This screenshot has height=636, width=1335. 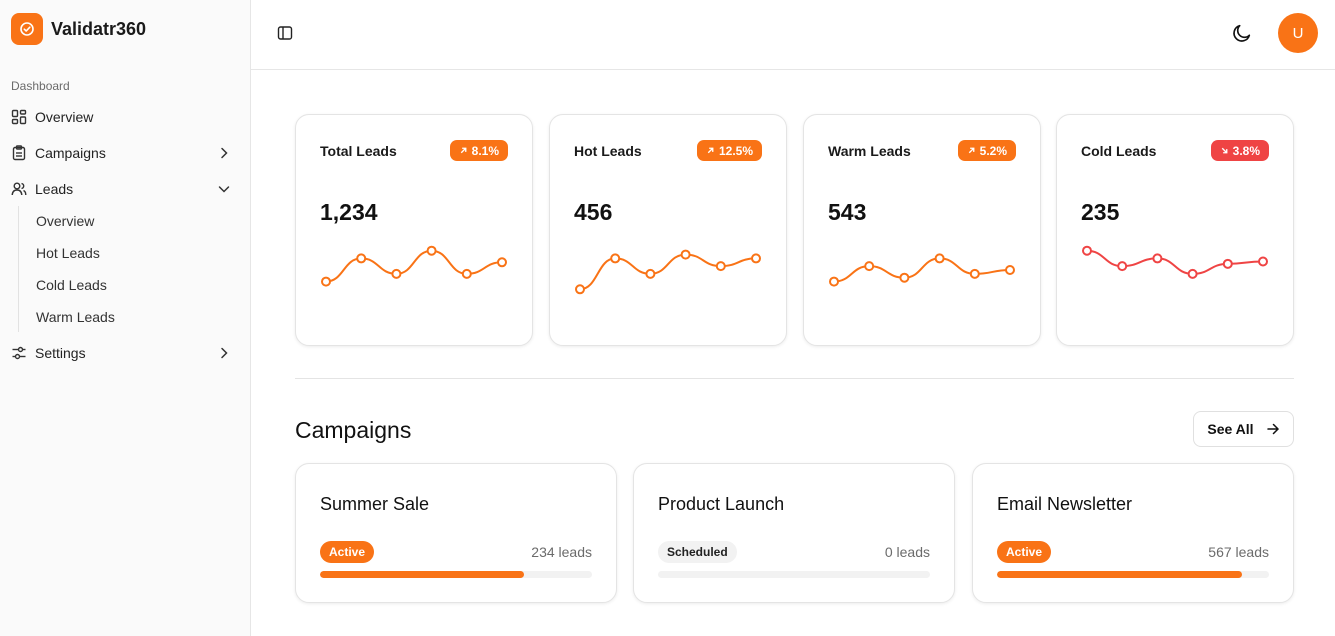 What do you see at coordinates (922, 230) in the screenshot?
I see `stat-card-warm-leads: Warm Leads 5.2% 543` at bounding box center [922, 230].